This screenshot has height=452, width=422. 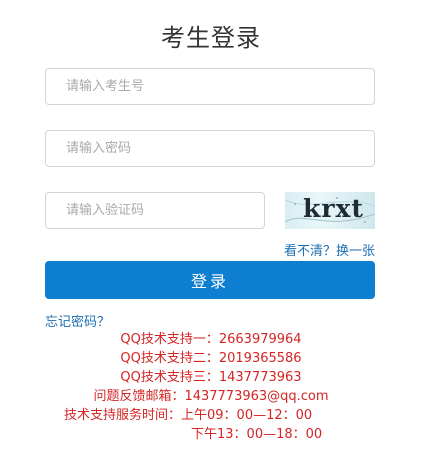 I want to click on qq-support-1: QQ技术支持一：2663979964, so click(x=211, y=339).